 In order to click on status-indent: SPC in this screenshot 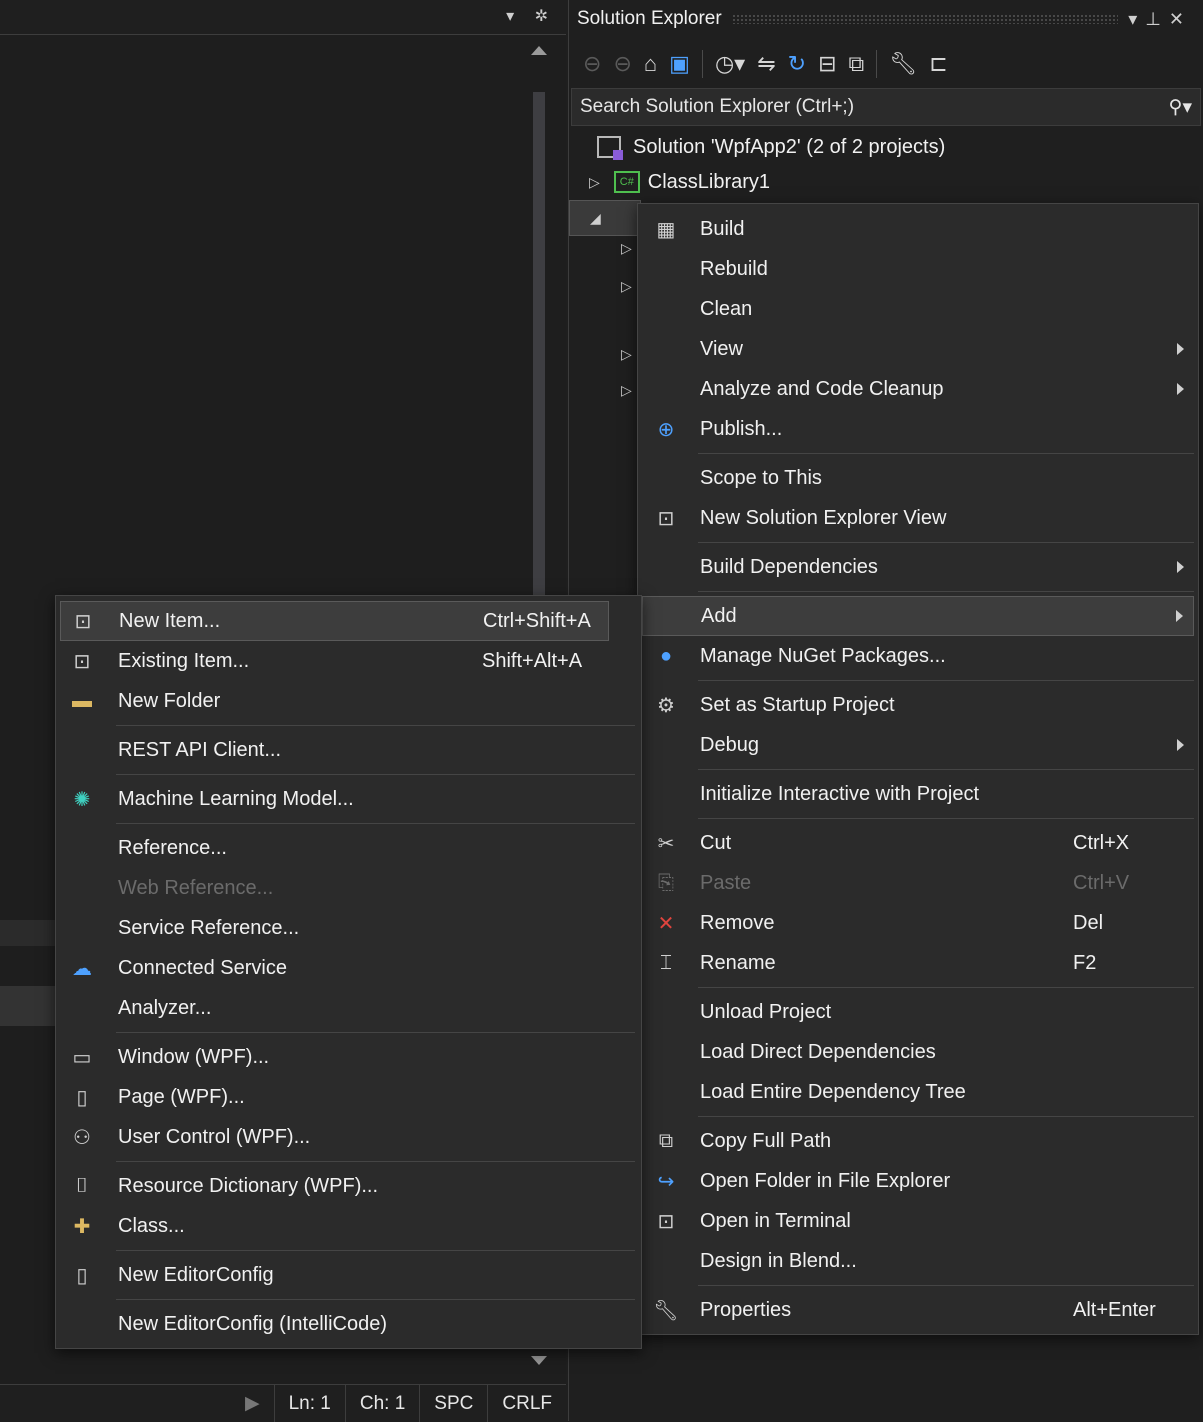, I will do `click(453, 1403)`.